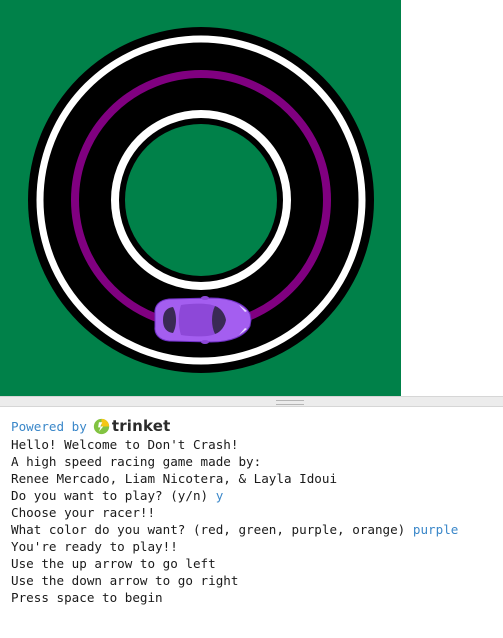 This screenshot has height=638, width=503. What do you see at coordinates (257, 597) in the screenshot?
I see `console-line: Press space to begin` at bounding box center [257, 597].